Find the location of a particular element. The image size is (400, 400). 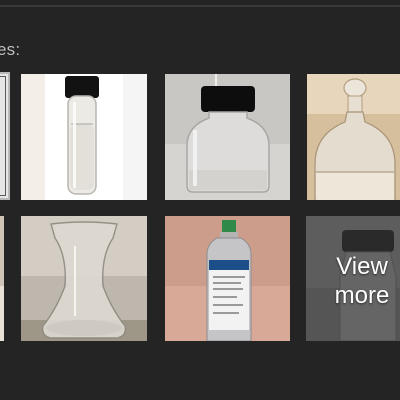

thumbnail-vial-black-cap is located at coordinates (84, 137).